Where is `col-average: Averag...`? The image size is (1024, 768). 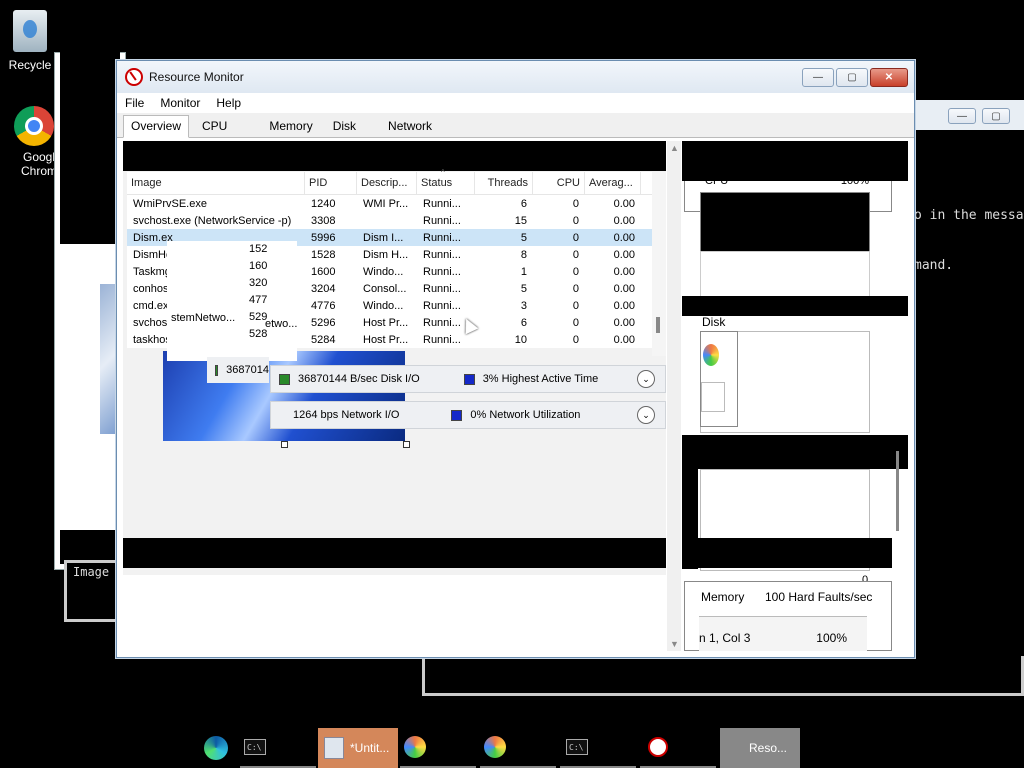
col-average: Averag... is located at coordinates (613, 183).